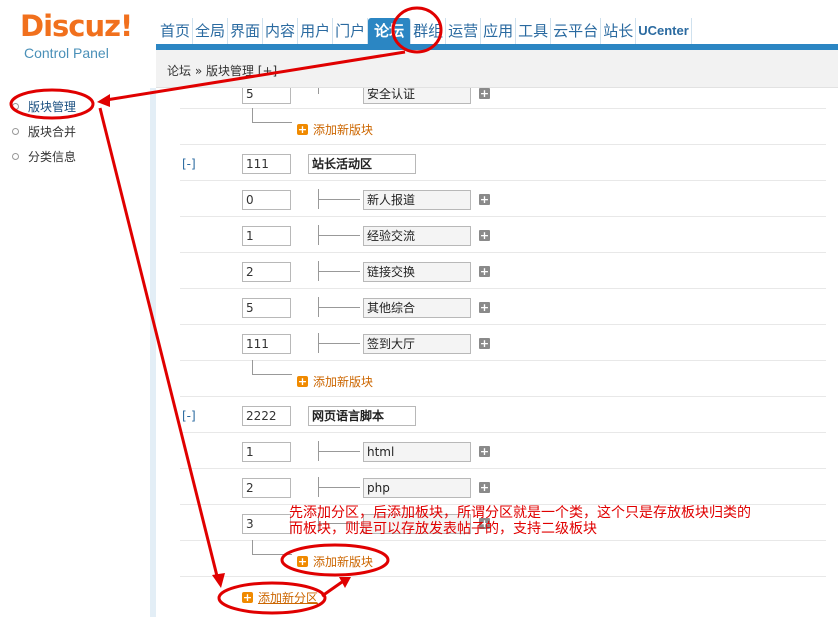 The image size is (838, 617). I want to click on board-row: 1 经验交流 +, so click(503, 234).